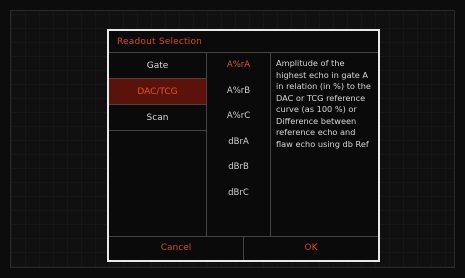 This screenshot has width=465, height=278. What do you see at coordinates (238, 117) in the screenshot?
I see `readout-item-a-r-c: A%rC` at bounding box center [238, 117].